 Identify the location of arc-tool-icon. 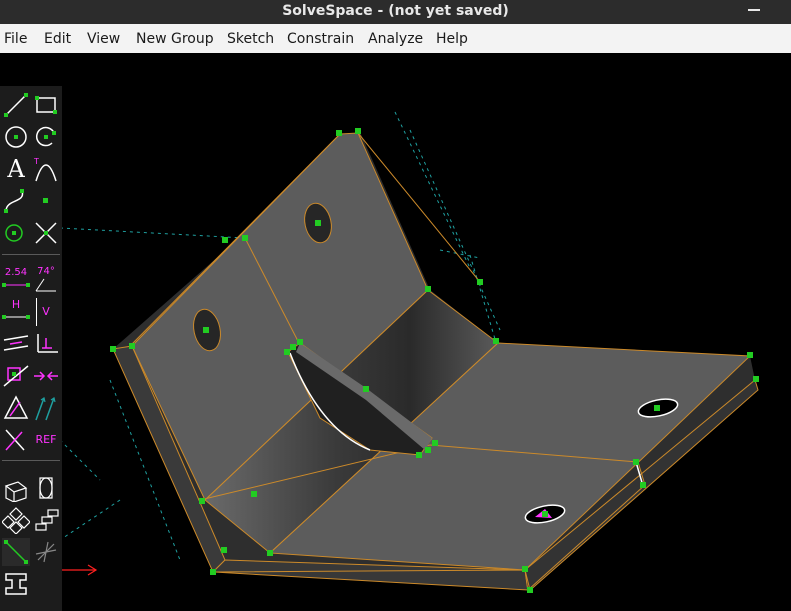
(46, 137).